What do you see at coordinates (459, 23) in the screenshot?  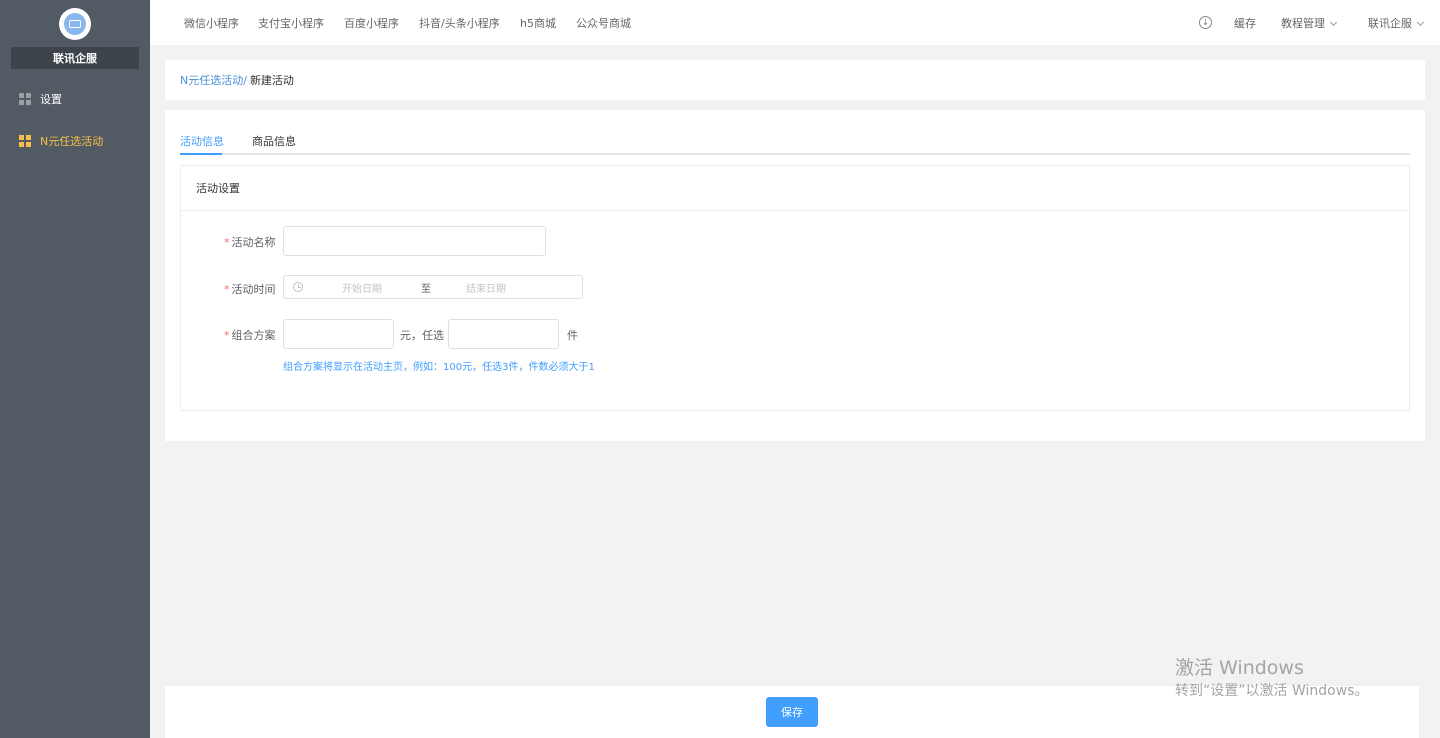 I see `nav-link-douyin-miniprogram: 抖音/头条小程序` at bounding box center [459, 23].